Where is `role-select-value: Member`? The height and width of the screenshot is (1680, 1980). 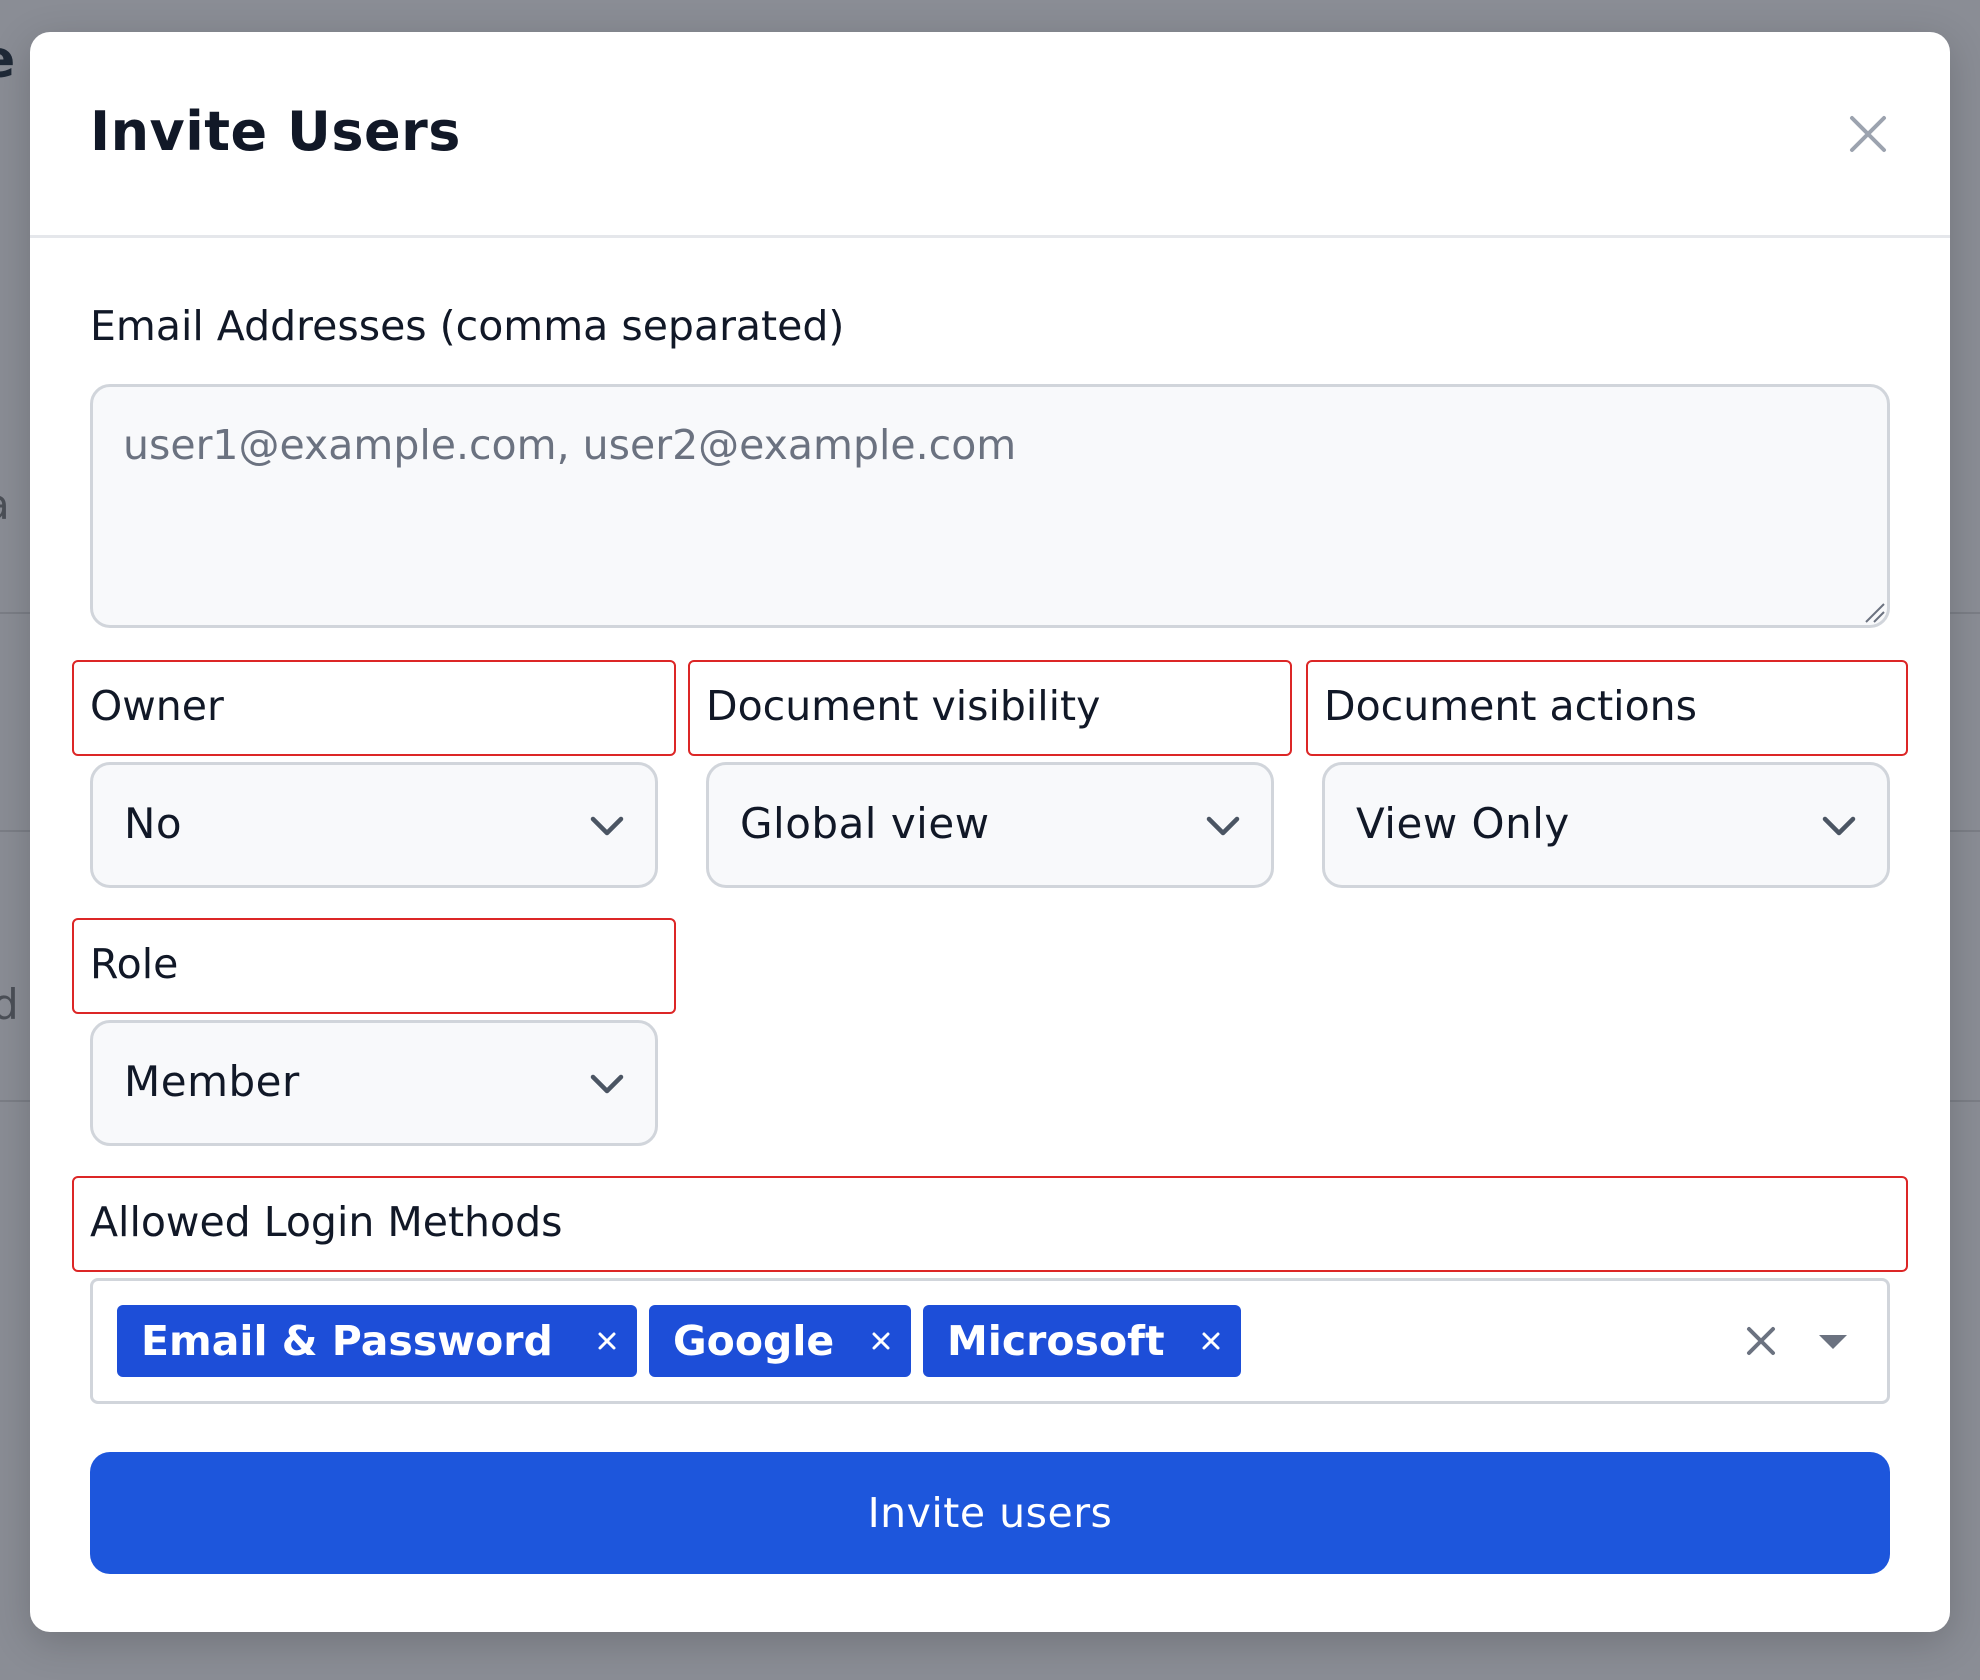
role-select-value: Member is located at coordinates (212, 1081).